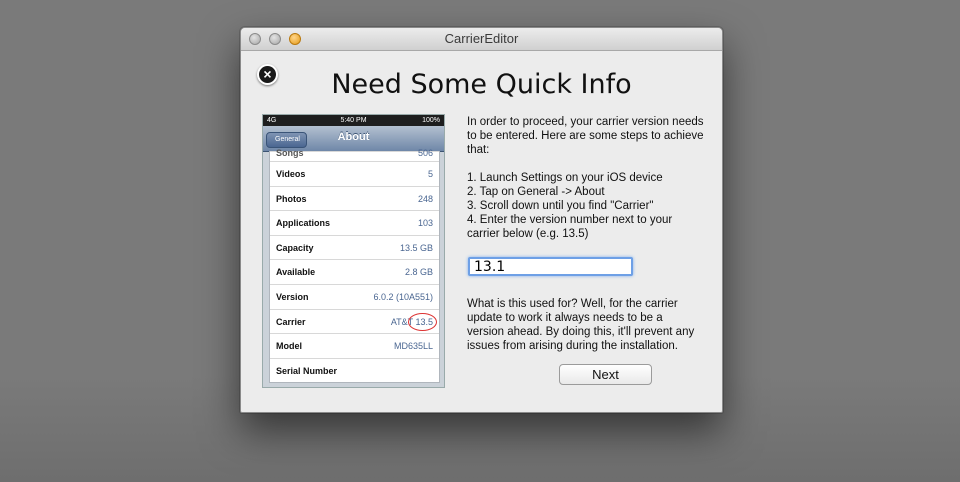 This screenshot has height=482, width=960. Describe the element at coordinates (289, 346) in the screenshot. I see `row-label: Model` at that location.